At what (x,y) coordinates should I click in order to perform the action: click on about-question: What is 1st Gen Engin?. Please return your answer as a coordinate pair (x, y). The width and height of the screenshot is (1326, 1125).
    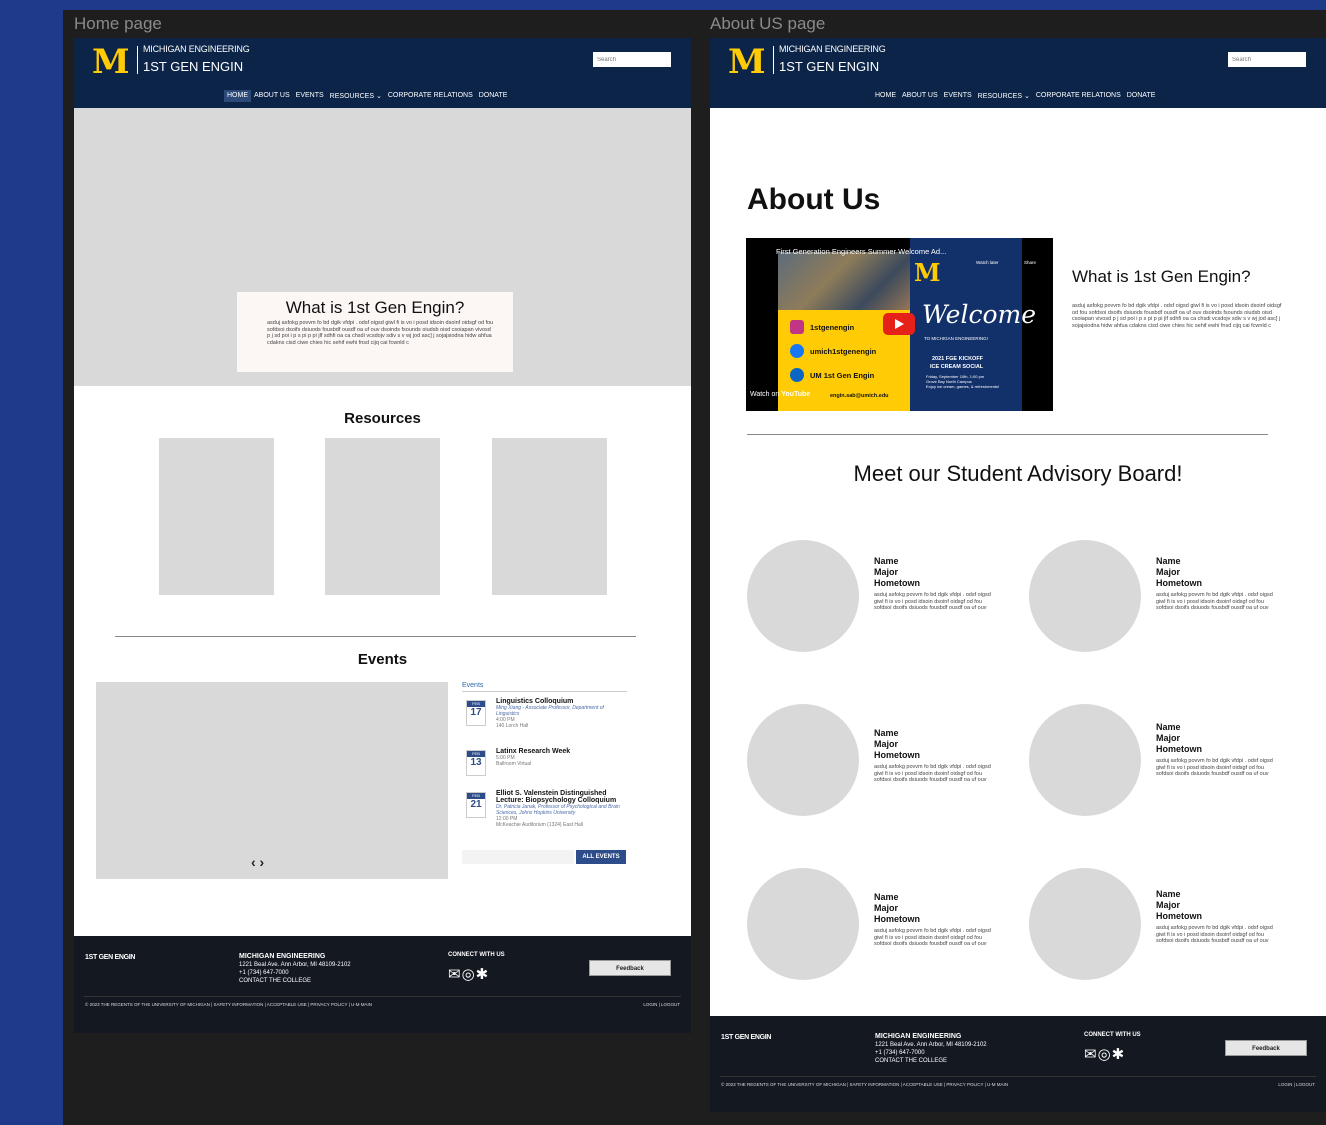
    Looking at the image, I should click on (1161, 276).